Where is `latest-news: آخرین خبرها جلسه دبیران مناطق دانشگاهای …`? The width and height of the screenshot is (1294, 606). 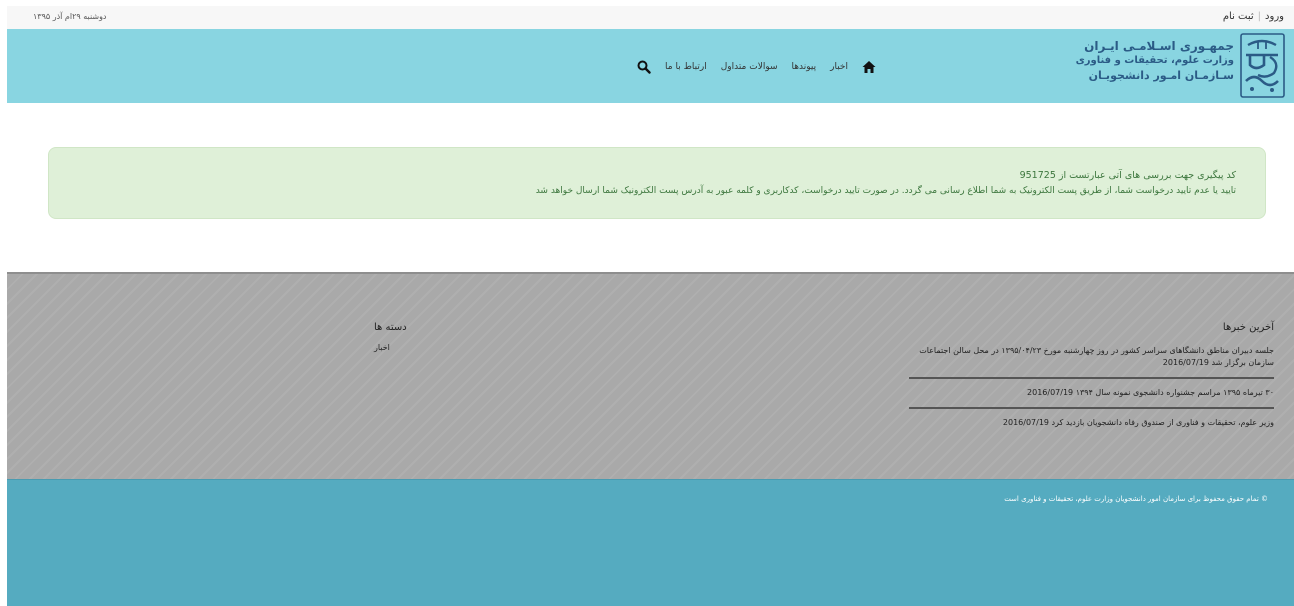
latest-news: آخرین خبرها جلسه دبیران مناطق دانشگاهای … is located at coordinates (1091, 378).